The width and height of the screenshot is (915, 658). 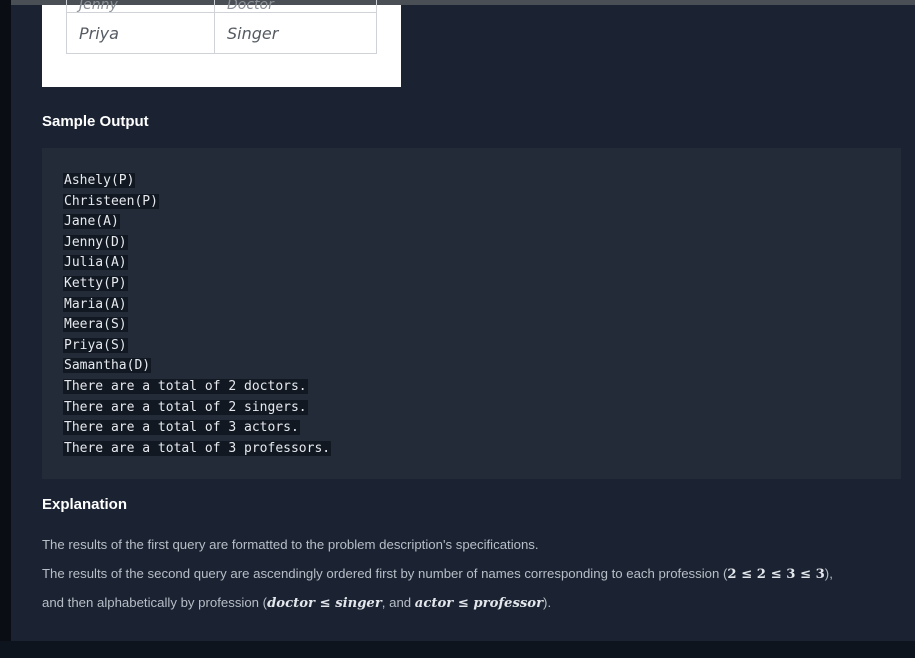 What do you see at coordinates (107, 366) in the screenshot?
I see `code-line: Samantha(D)` at bounding box center [107, 366].